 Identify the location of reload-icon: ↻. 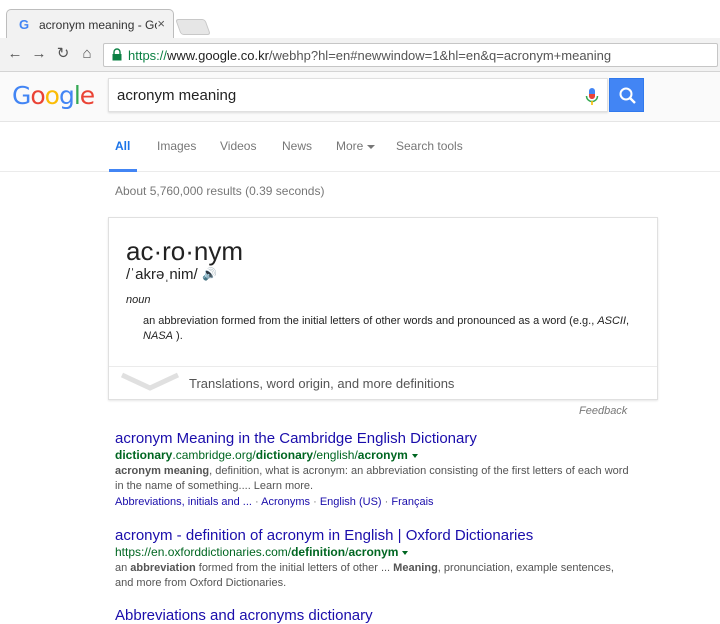
(63, 54).